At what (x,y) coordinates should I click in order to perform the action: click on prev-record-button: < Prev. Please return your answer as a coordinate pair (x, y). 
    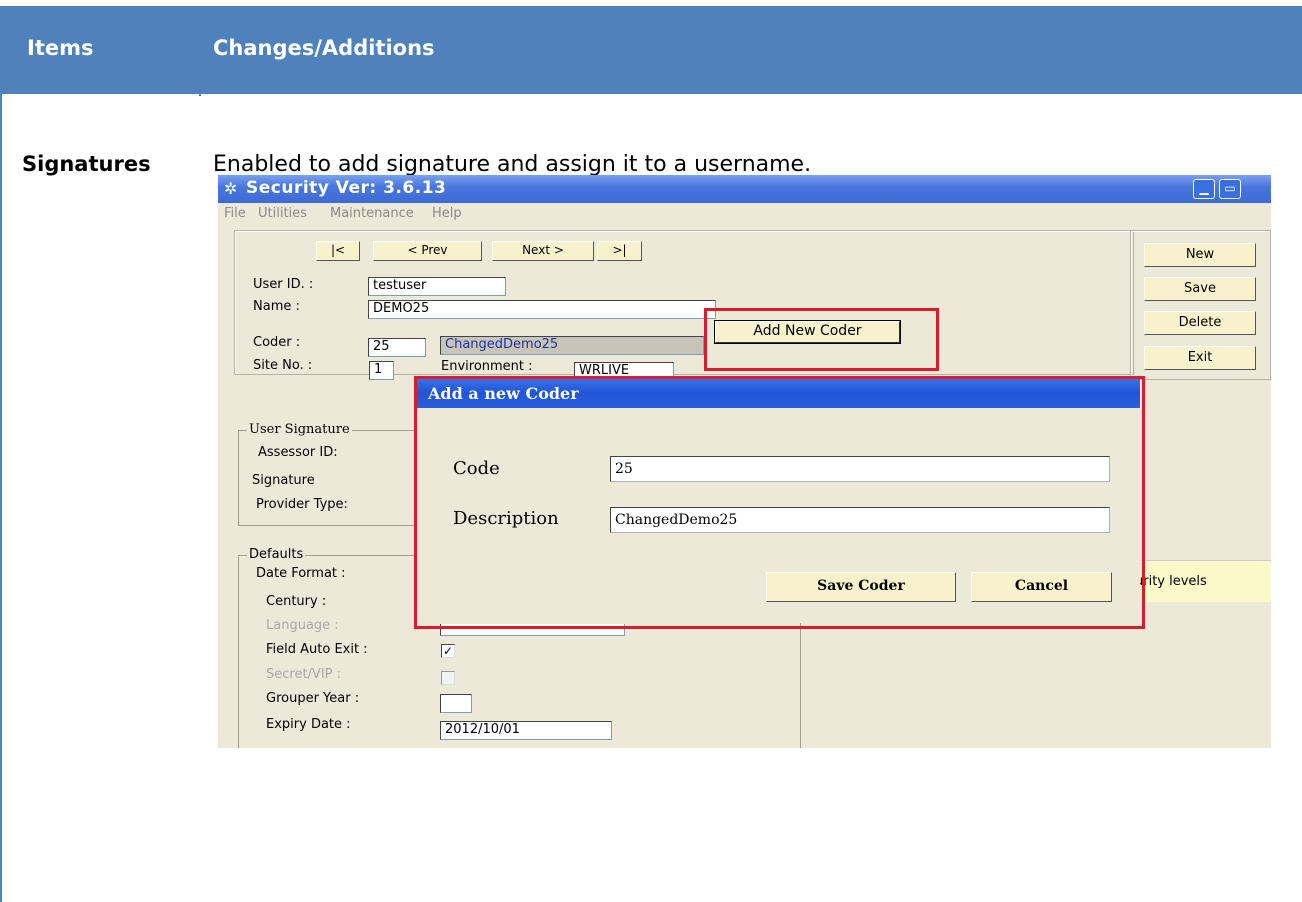
    Looking at the image, I should click on (427, 251).